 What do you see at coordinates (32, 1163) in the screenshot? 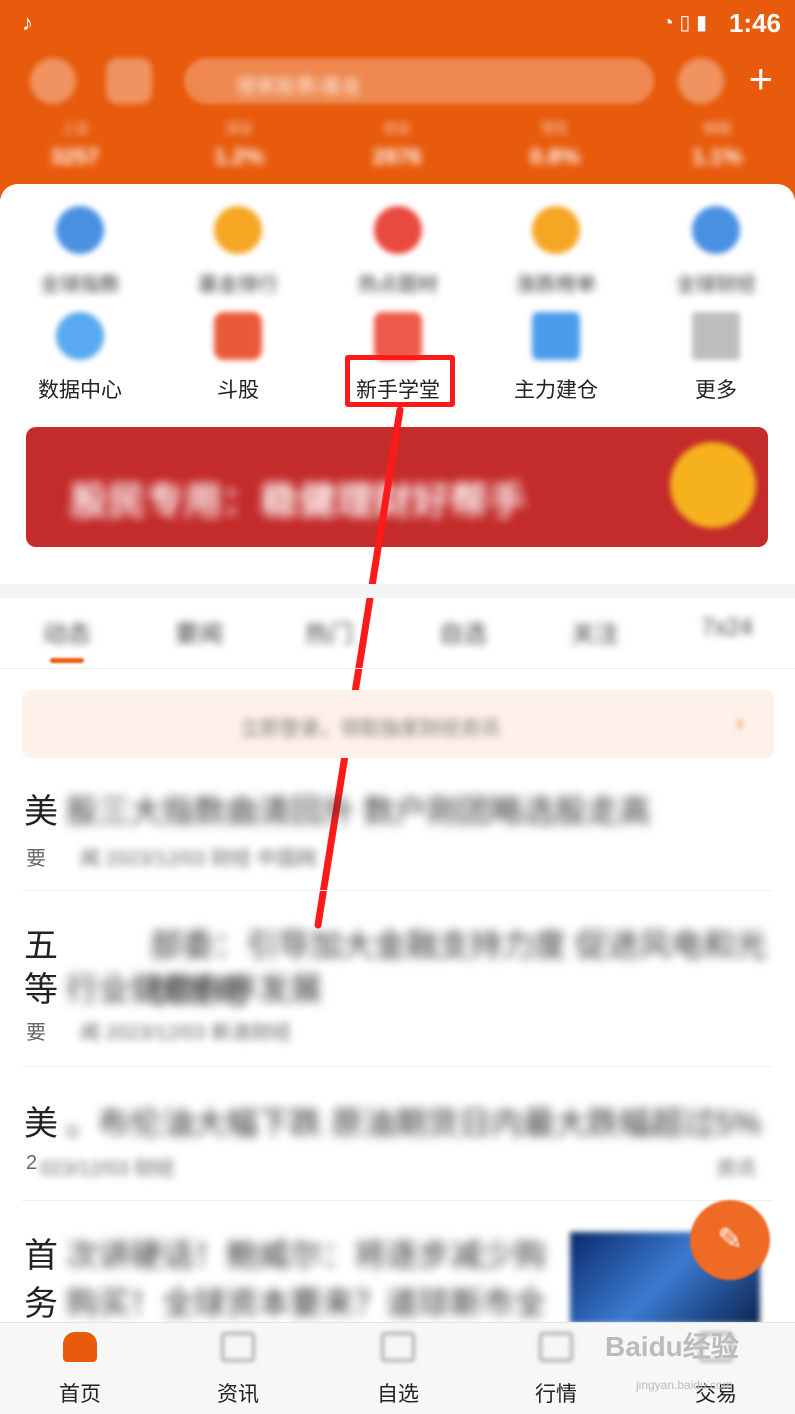
I see `news-meta-first-char: 2` at bounding box center [32, 1163].